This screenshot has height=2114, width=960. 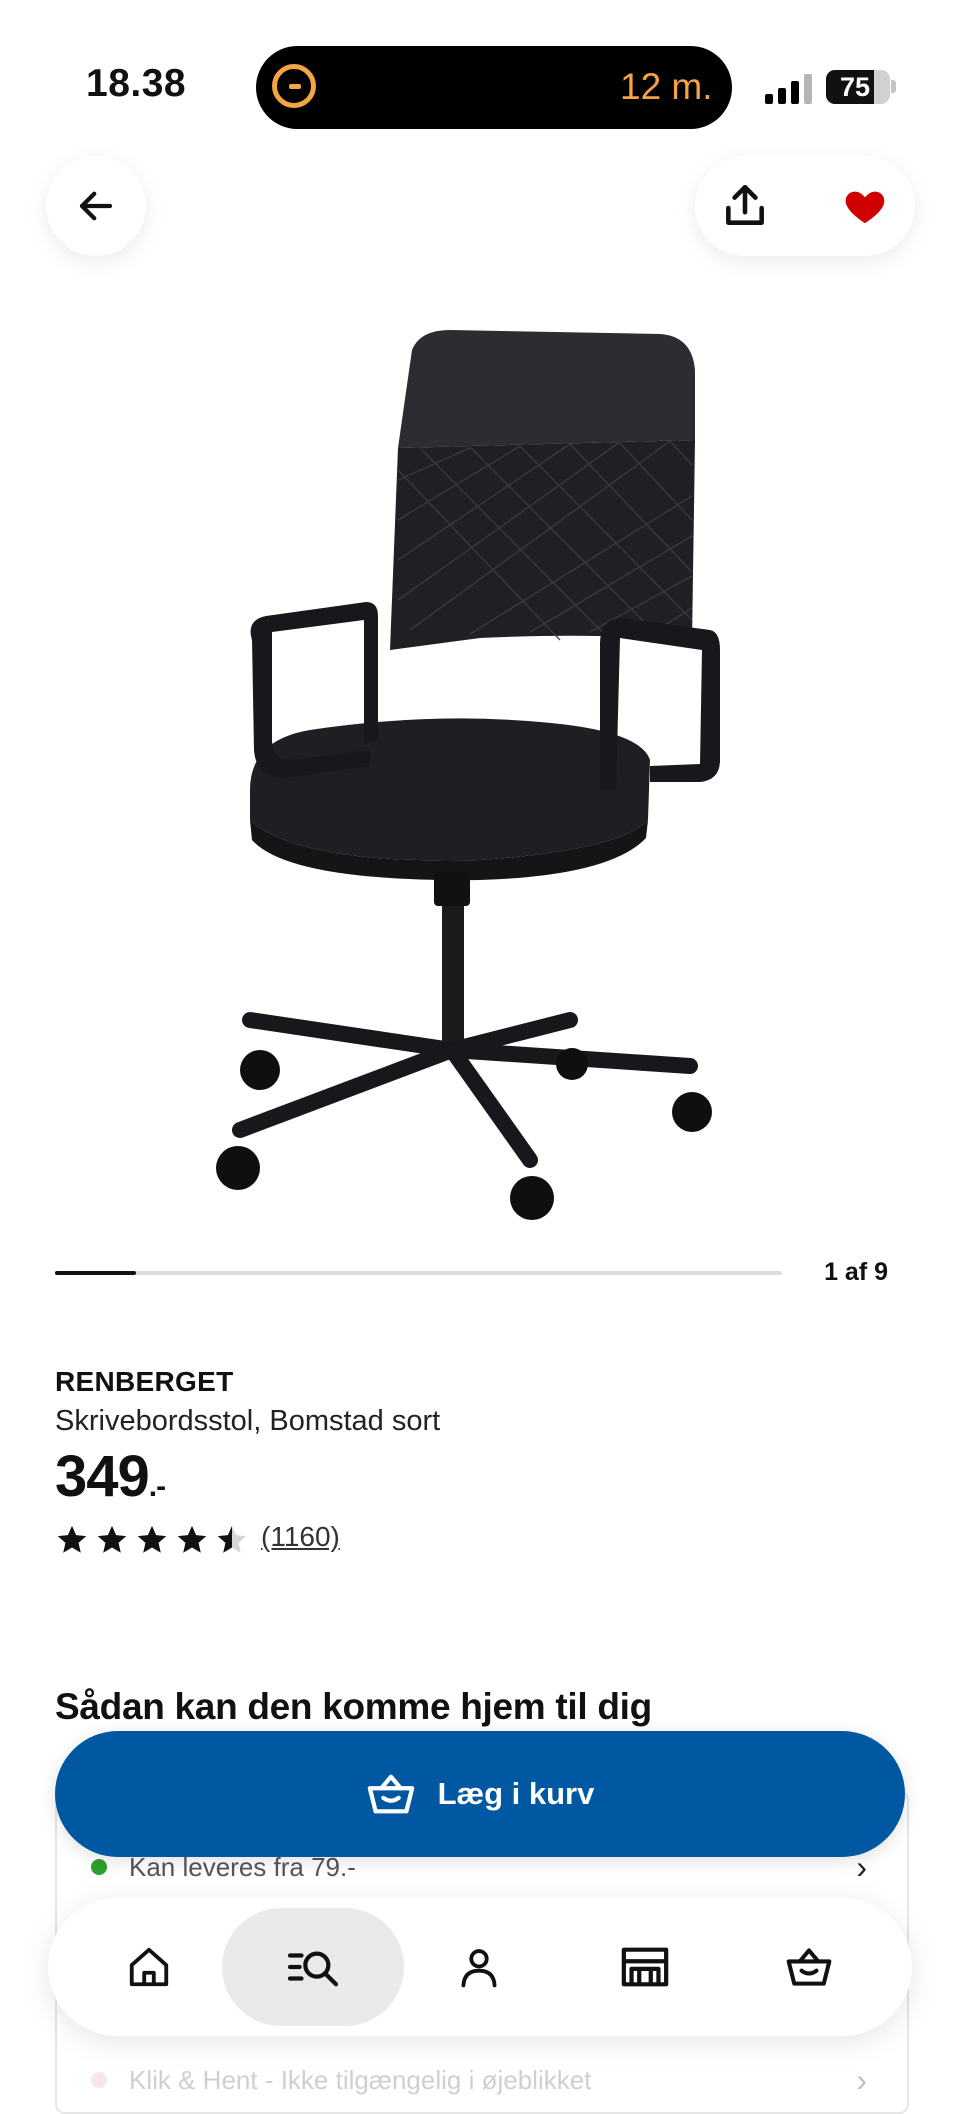 I want to click on review-count-link: (1160), so click(x=300, y=1537).